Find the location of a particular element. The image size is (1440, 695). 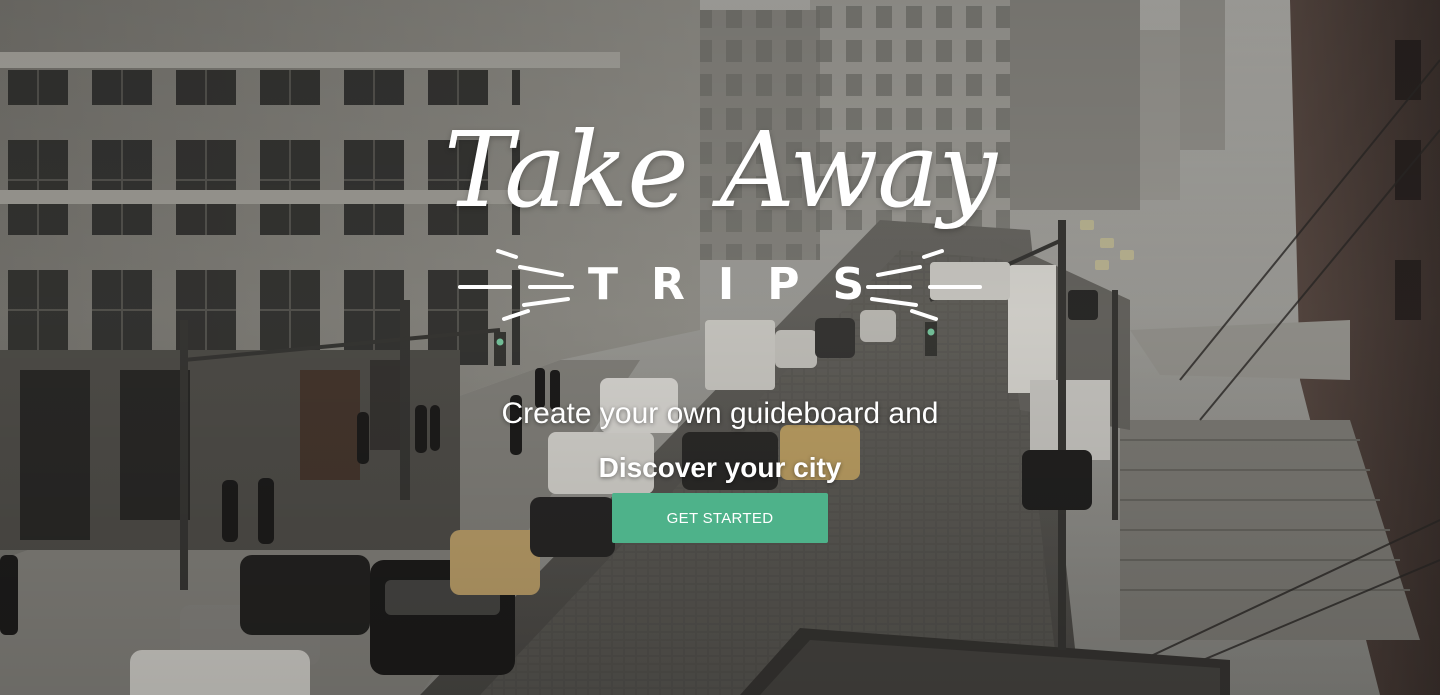

hero-tagline: Create your own guideboard and is located at coordinates (720, 413).